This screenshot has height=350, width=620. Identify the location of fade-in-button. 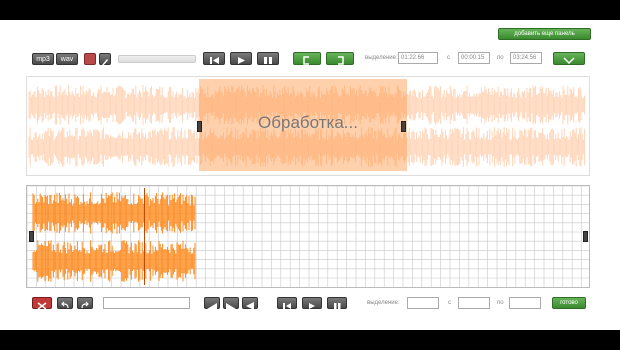
(212, 303).